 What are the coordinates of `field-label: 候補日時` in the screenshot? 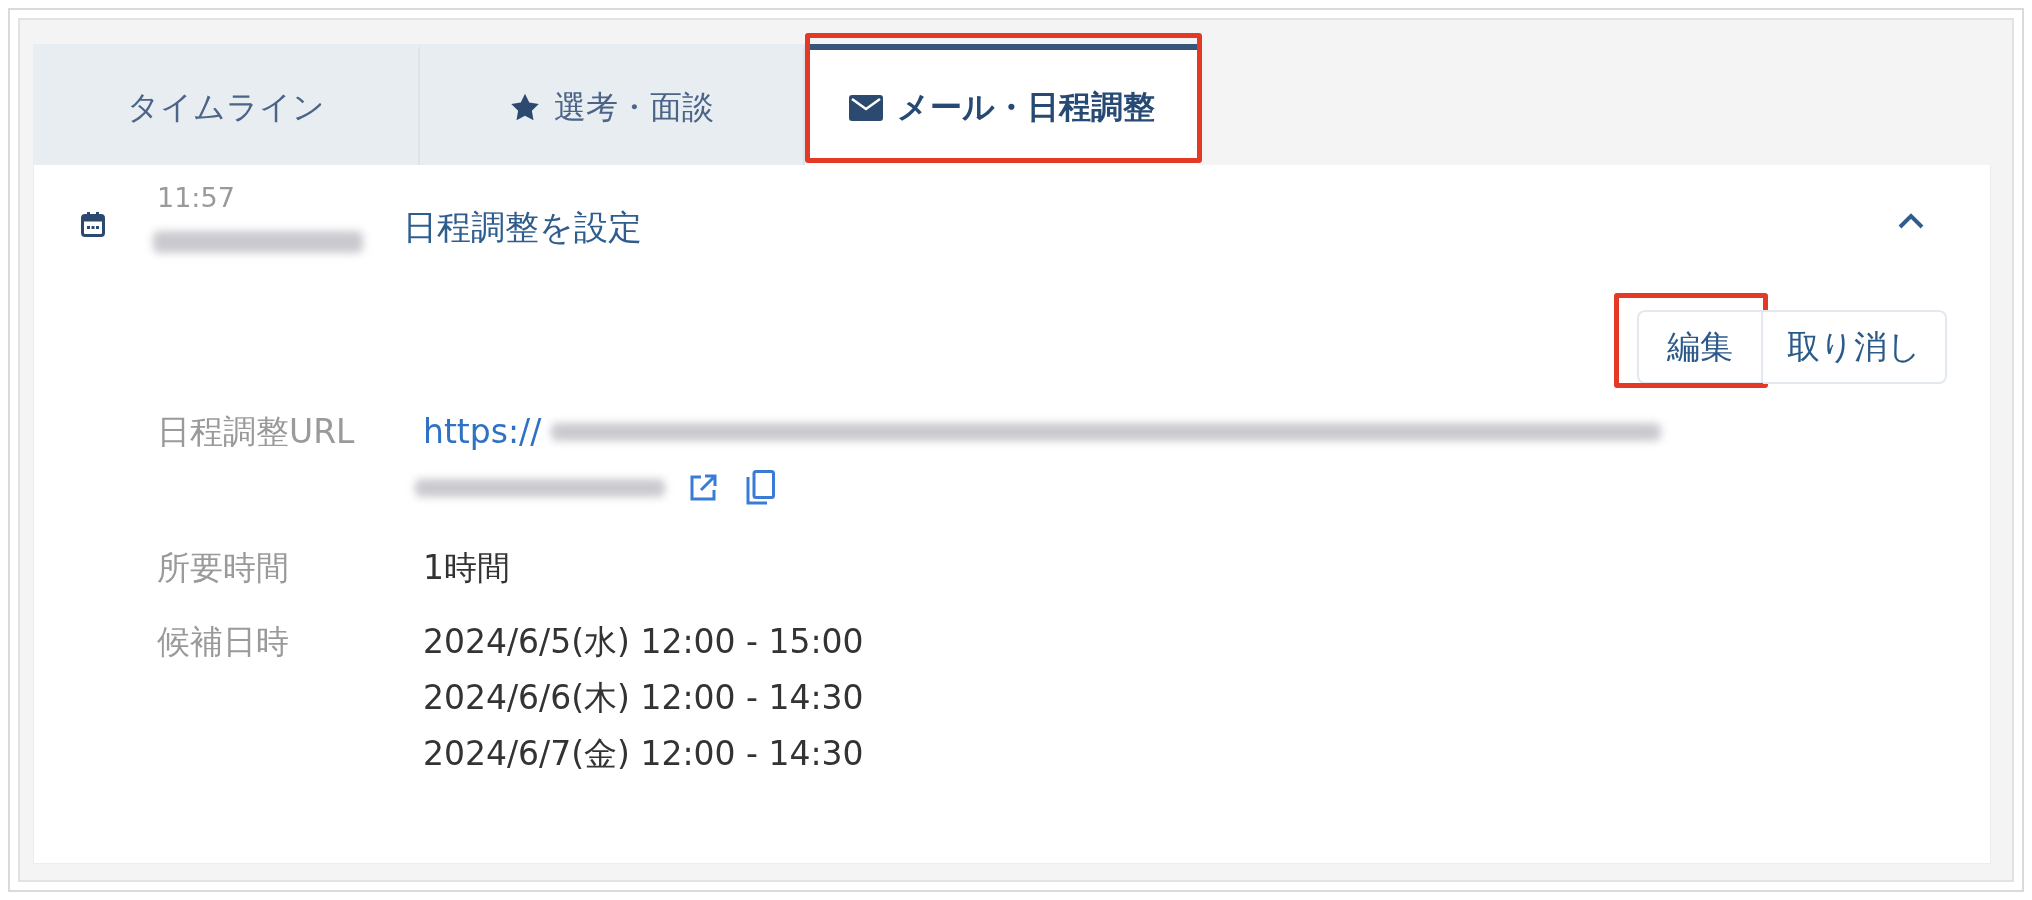 It's located at (223, 642).